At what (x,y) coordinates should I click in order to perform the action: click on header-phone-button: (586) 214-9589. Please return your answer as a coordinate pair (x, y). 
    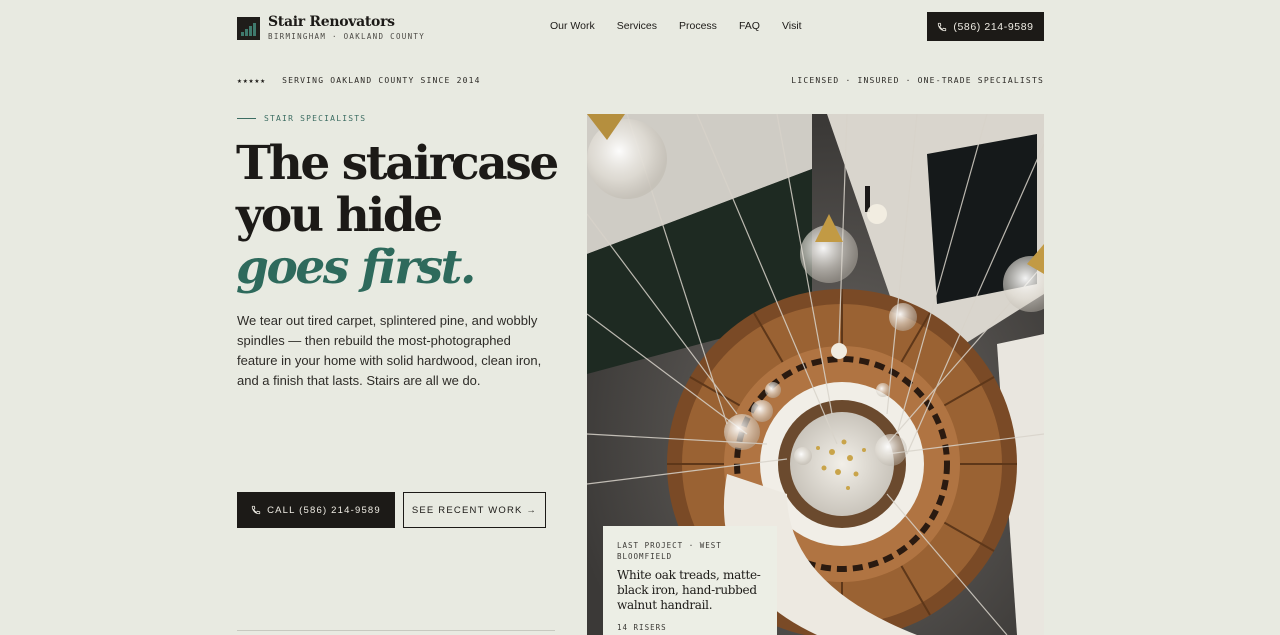
    Looking at the image, I should click on (985, 26).